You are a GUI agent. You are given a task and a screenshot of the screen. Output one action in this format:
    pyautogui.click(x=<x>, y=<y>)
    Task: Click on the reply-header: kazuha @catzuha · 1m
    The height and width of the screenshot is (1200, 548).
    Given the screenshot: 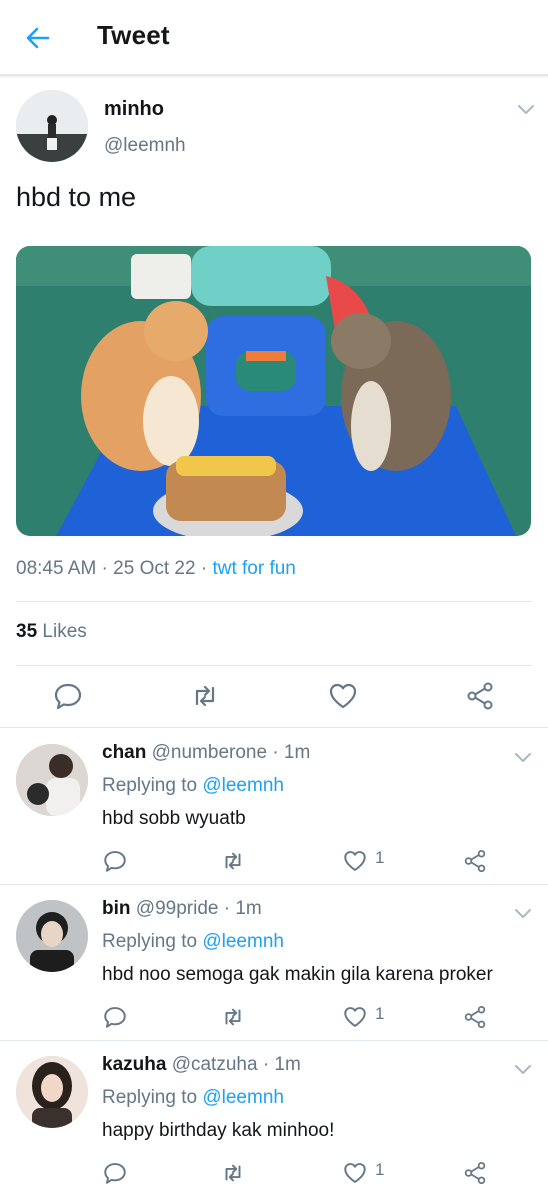 What is the action you would take?
    pyautogui.click(x=201, y=1065)
    